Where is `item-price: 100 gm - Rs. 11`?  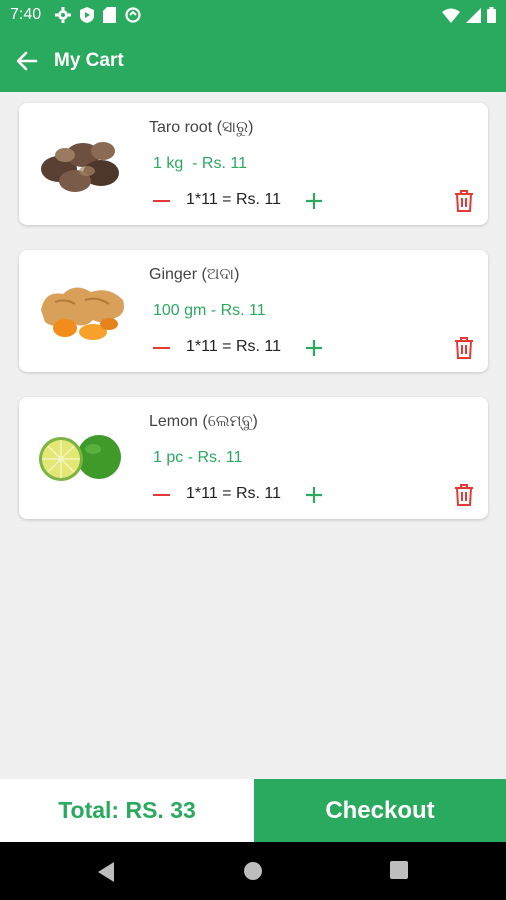 item-price: 100 gm - Rs. 11 is located at coordinates (209, 310).